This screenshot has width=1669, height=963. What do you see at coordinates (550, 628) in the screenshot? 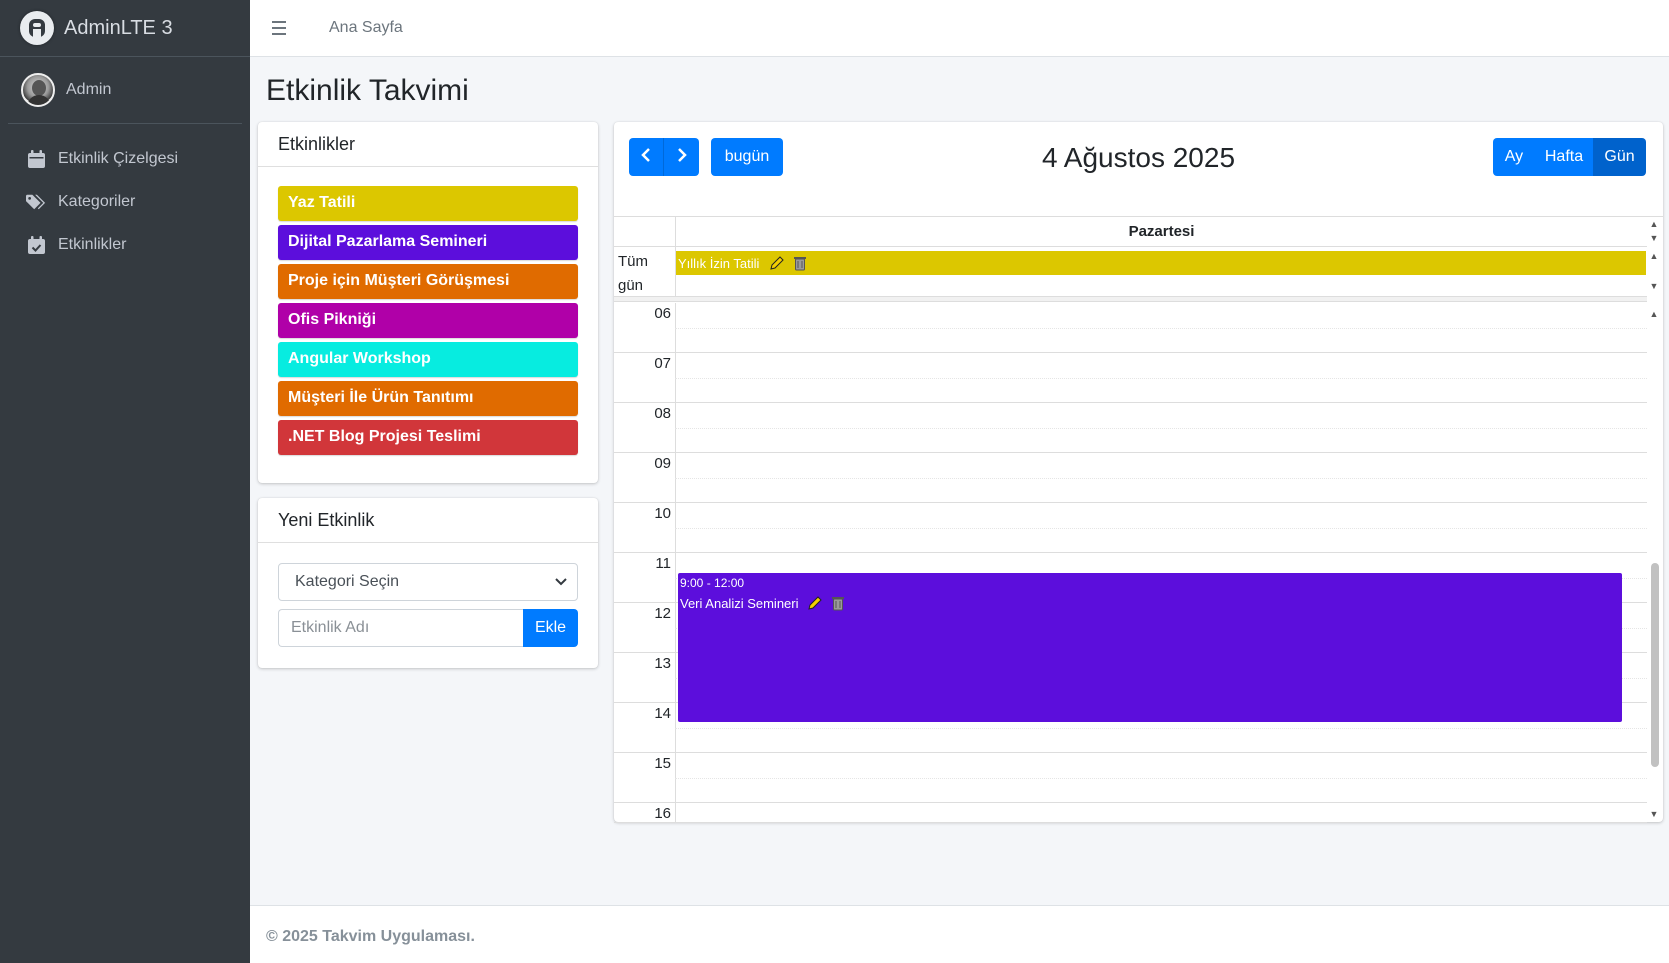
I see `add-event-button: Ekle` at bounding box center [550, 628].